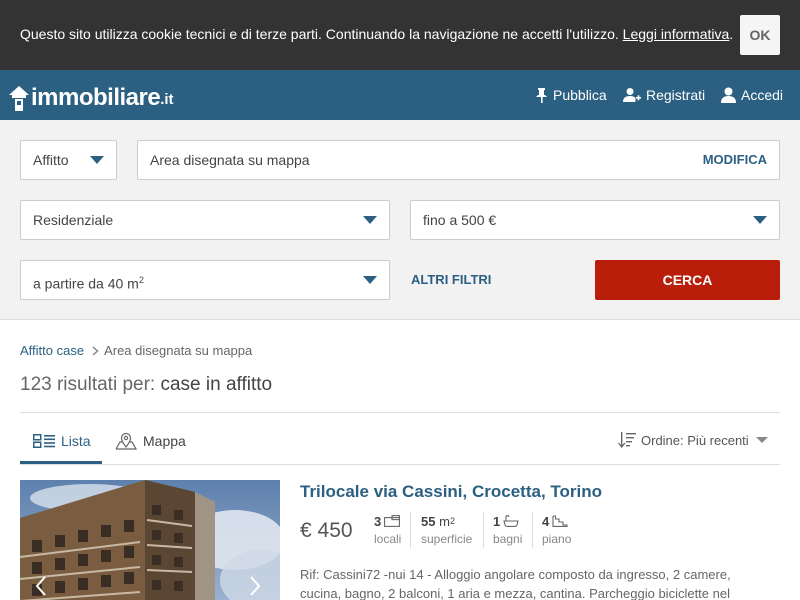  I want to click on nav-accedi: Accedi, so click(752, 95).